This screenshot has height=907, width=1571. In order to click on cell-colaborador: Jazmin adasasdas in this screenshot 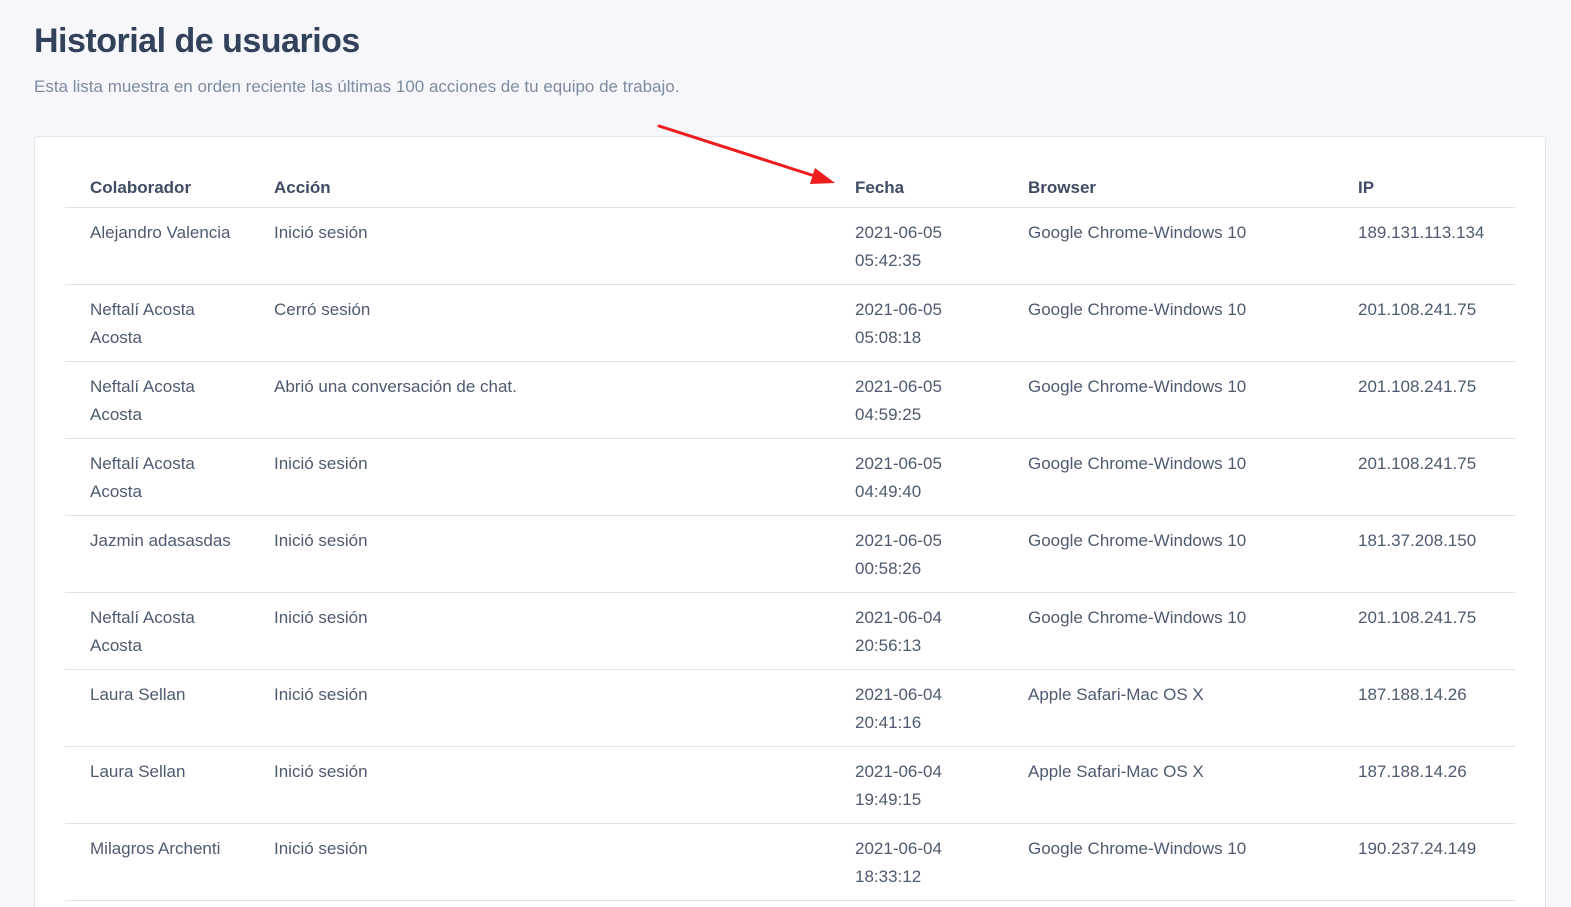, I will do `click(157, 554)`.